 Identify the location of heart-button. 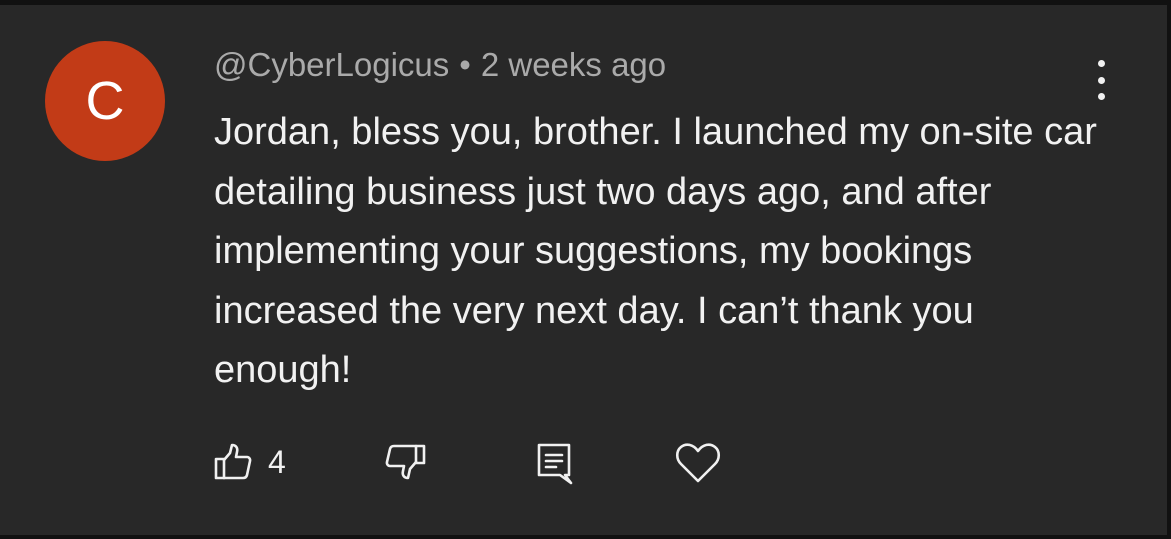
(698, 463).